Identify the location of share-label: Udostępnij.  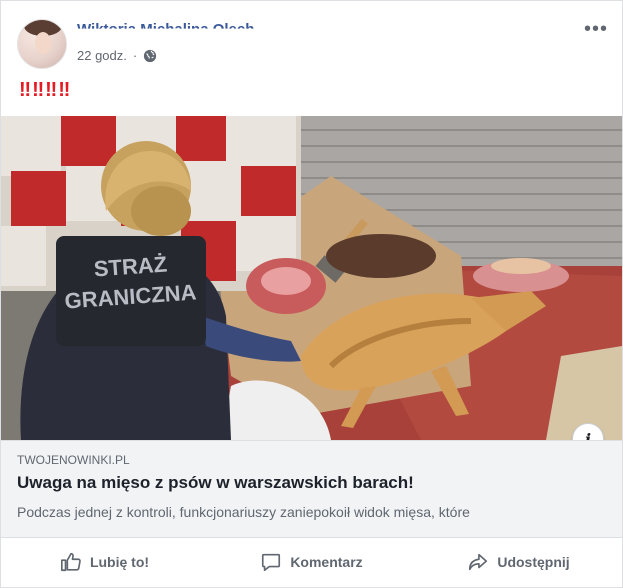
(533, 562).